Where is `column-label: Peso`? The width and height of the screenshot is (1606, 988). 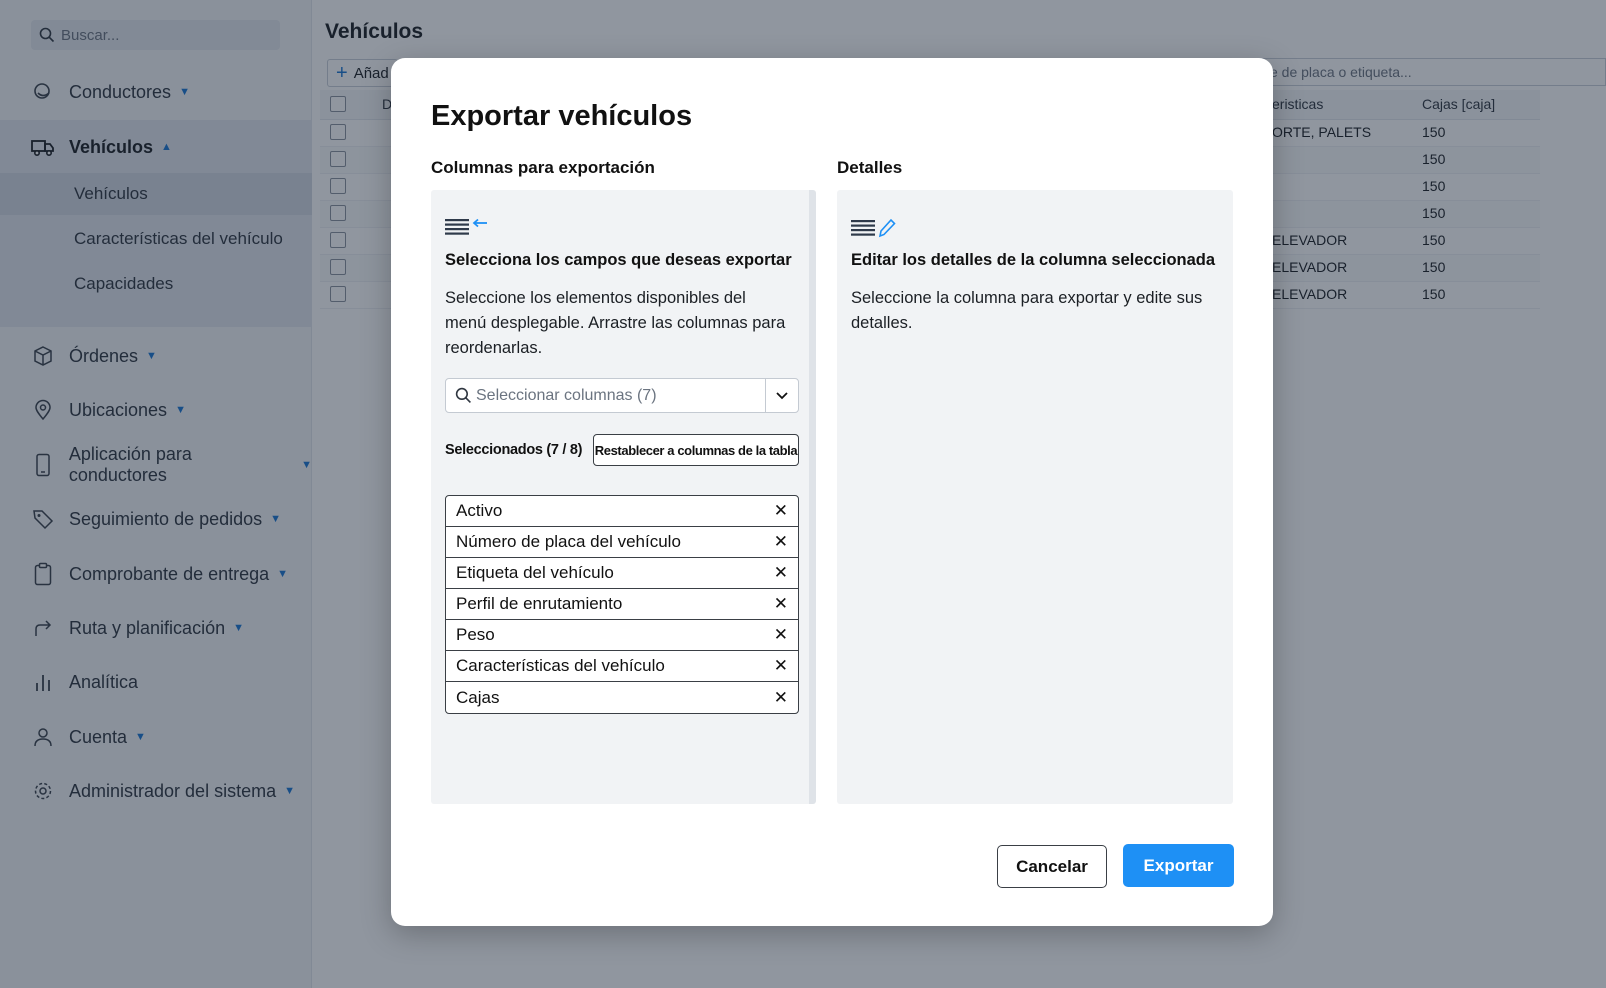
column-label: Peso is located at coordinates (475, 634).